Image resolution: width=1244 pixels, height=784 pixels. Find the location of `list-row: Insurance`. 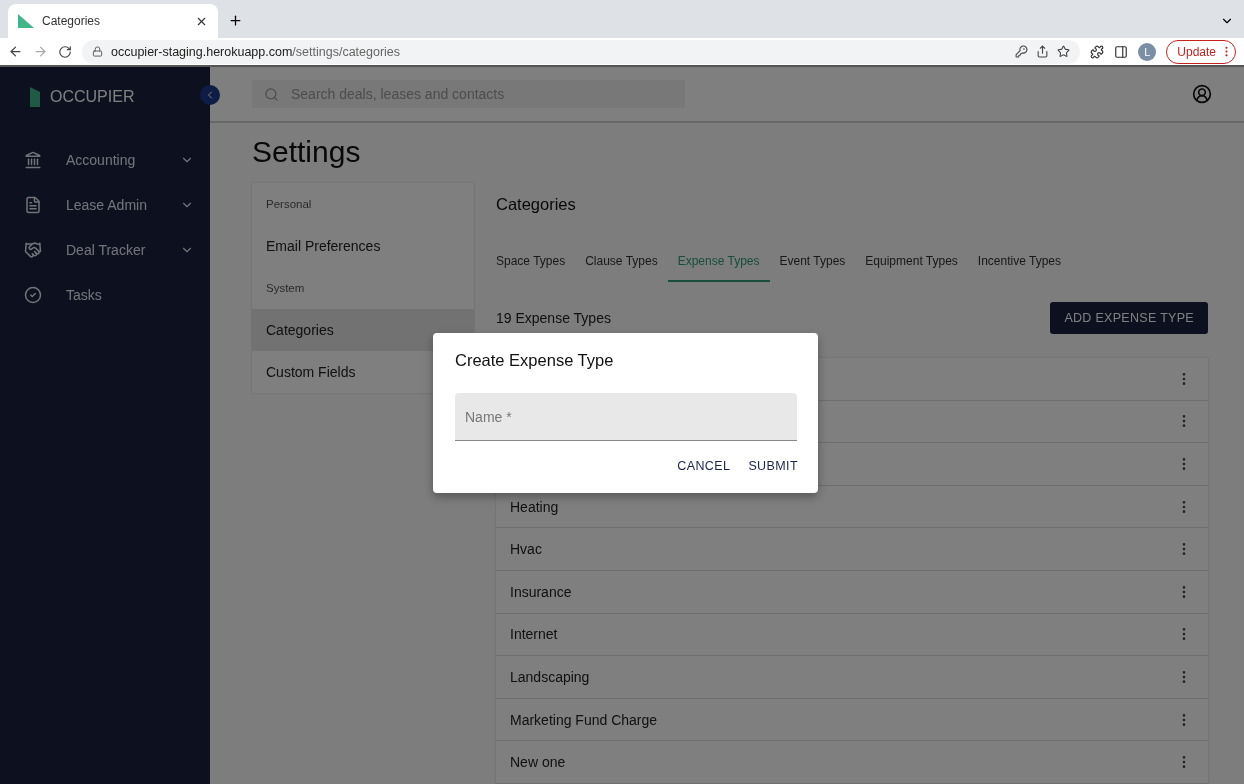

list-row: Insurance is located at coordinates (852, 592).